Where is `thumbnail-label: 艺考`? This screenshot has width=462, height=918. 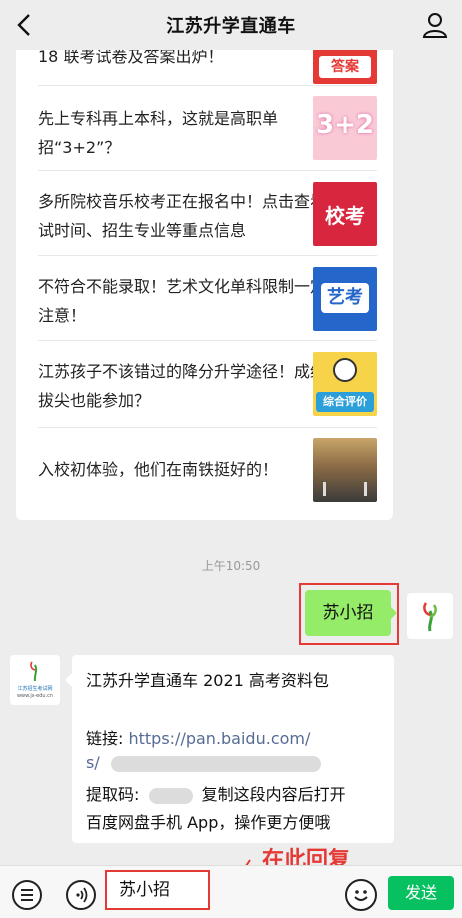 thumbnail-label: 艺考 is located at coordinates (345, 298).